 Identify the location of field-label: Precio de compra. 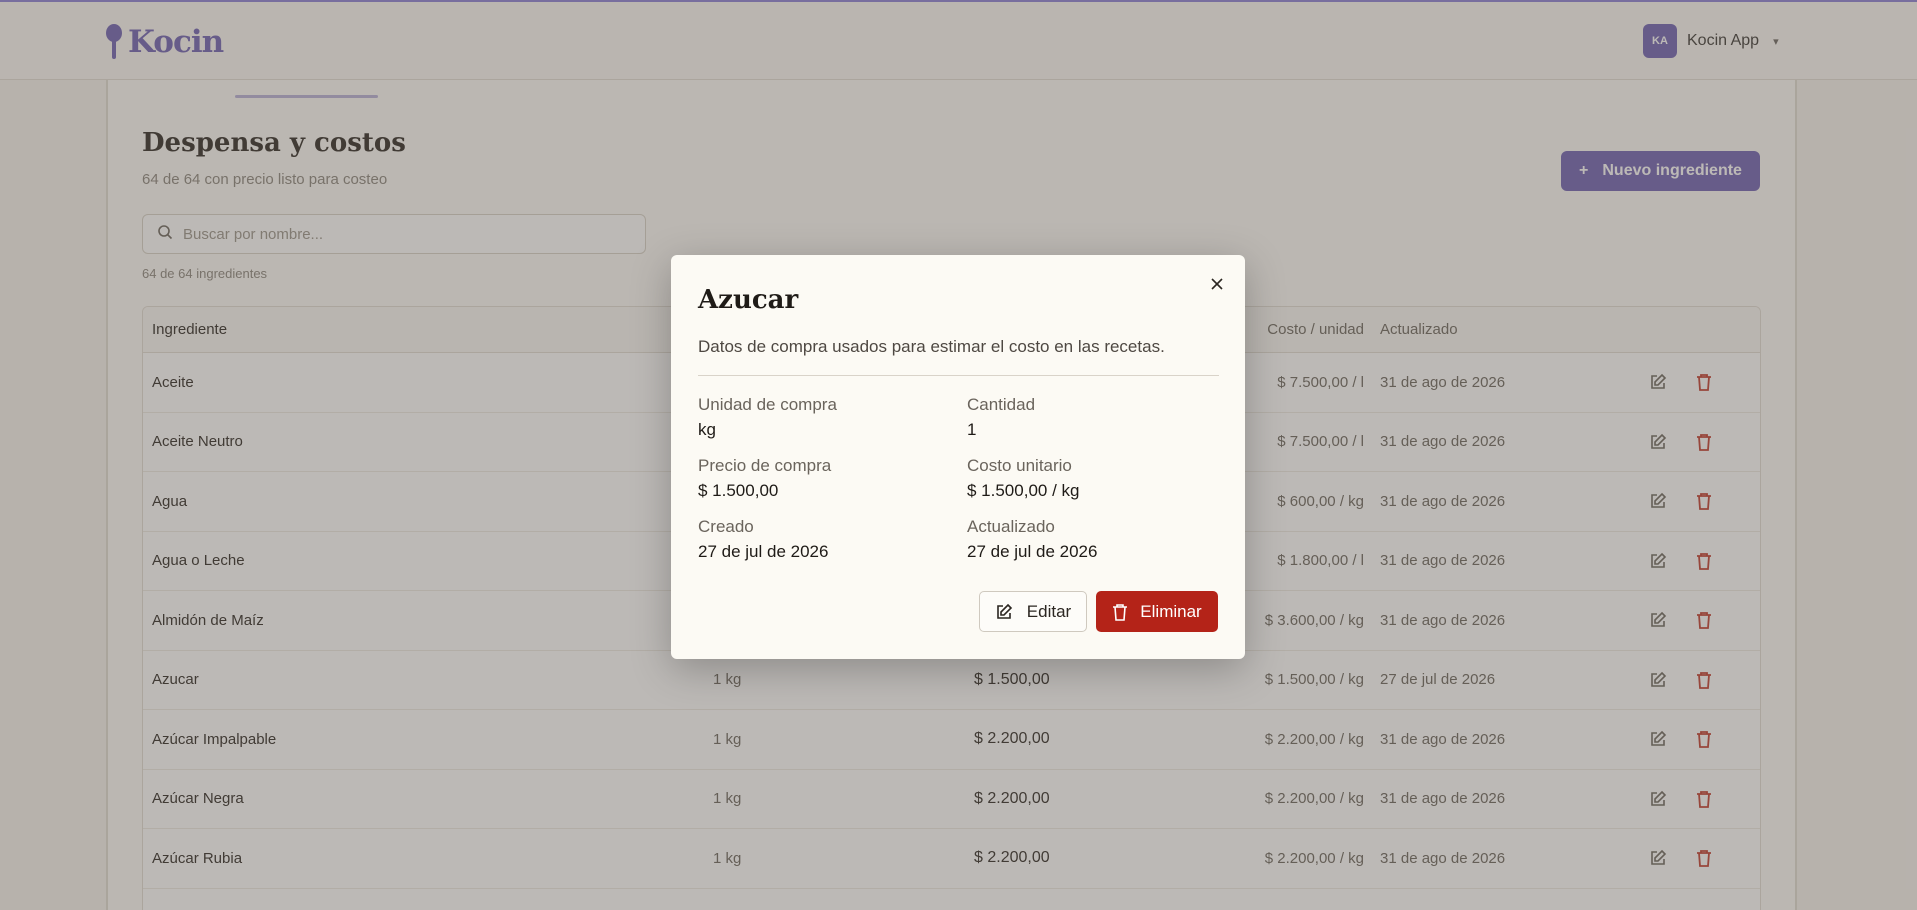
(765, 465).